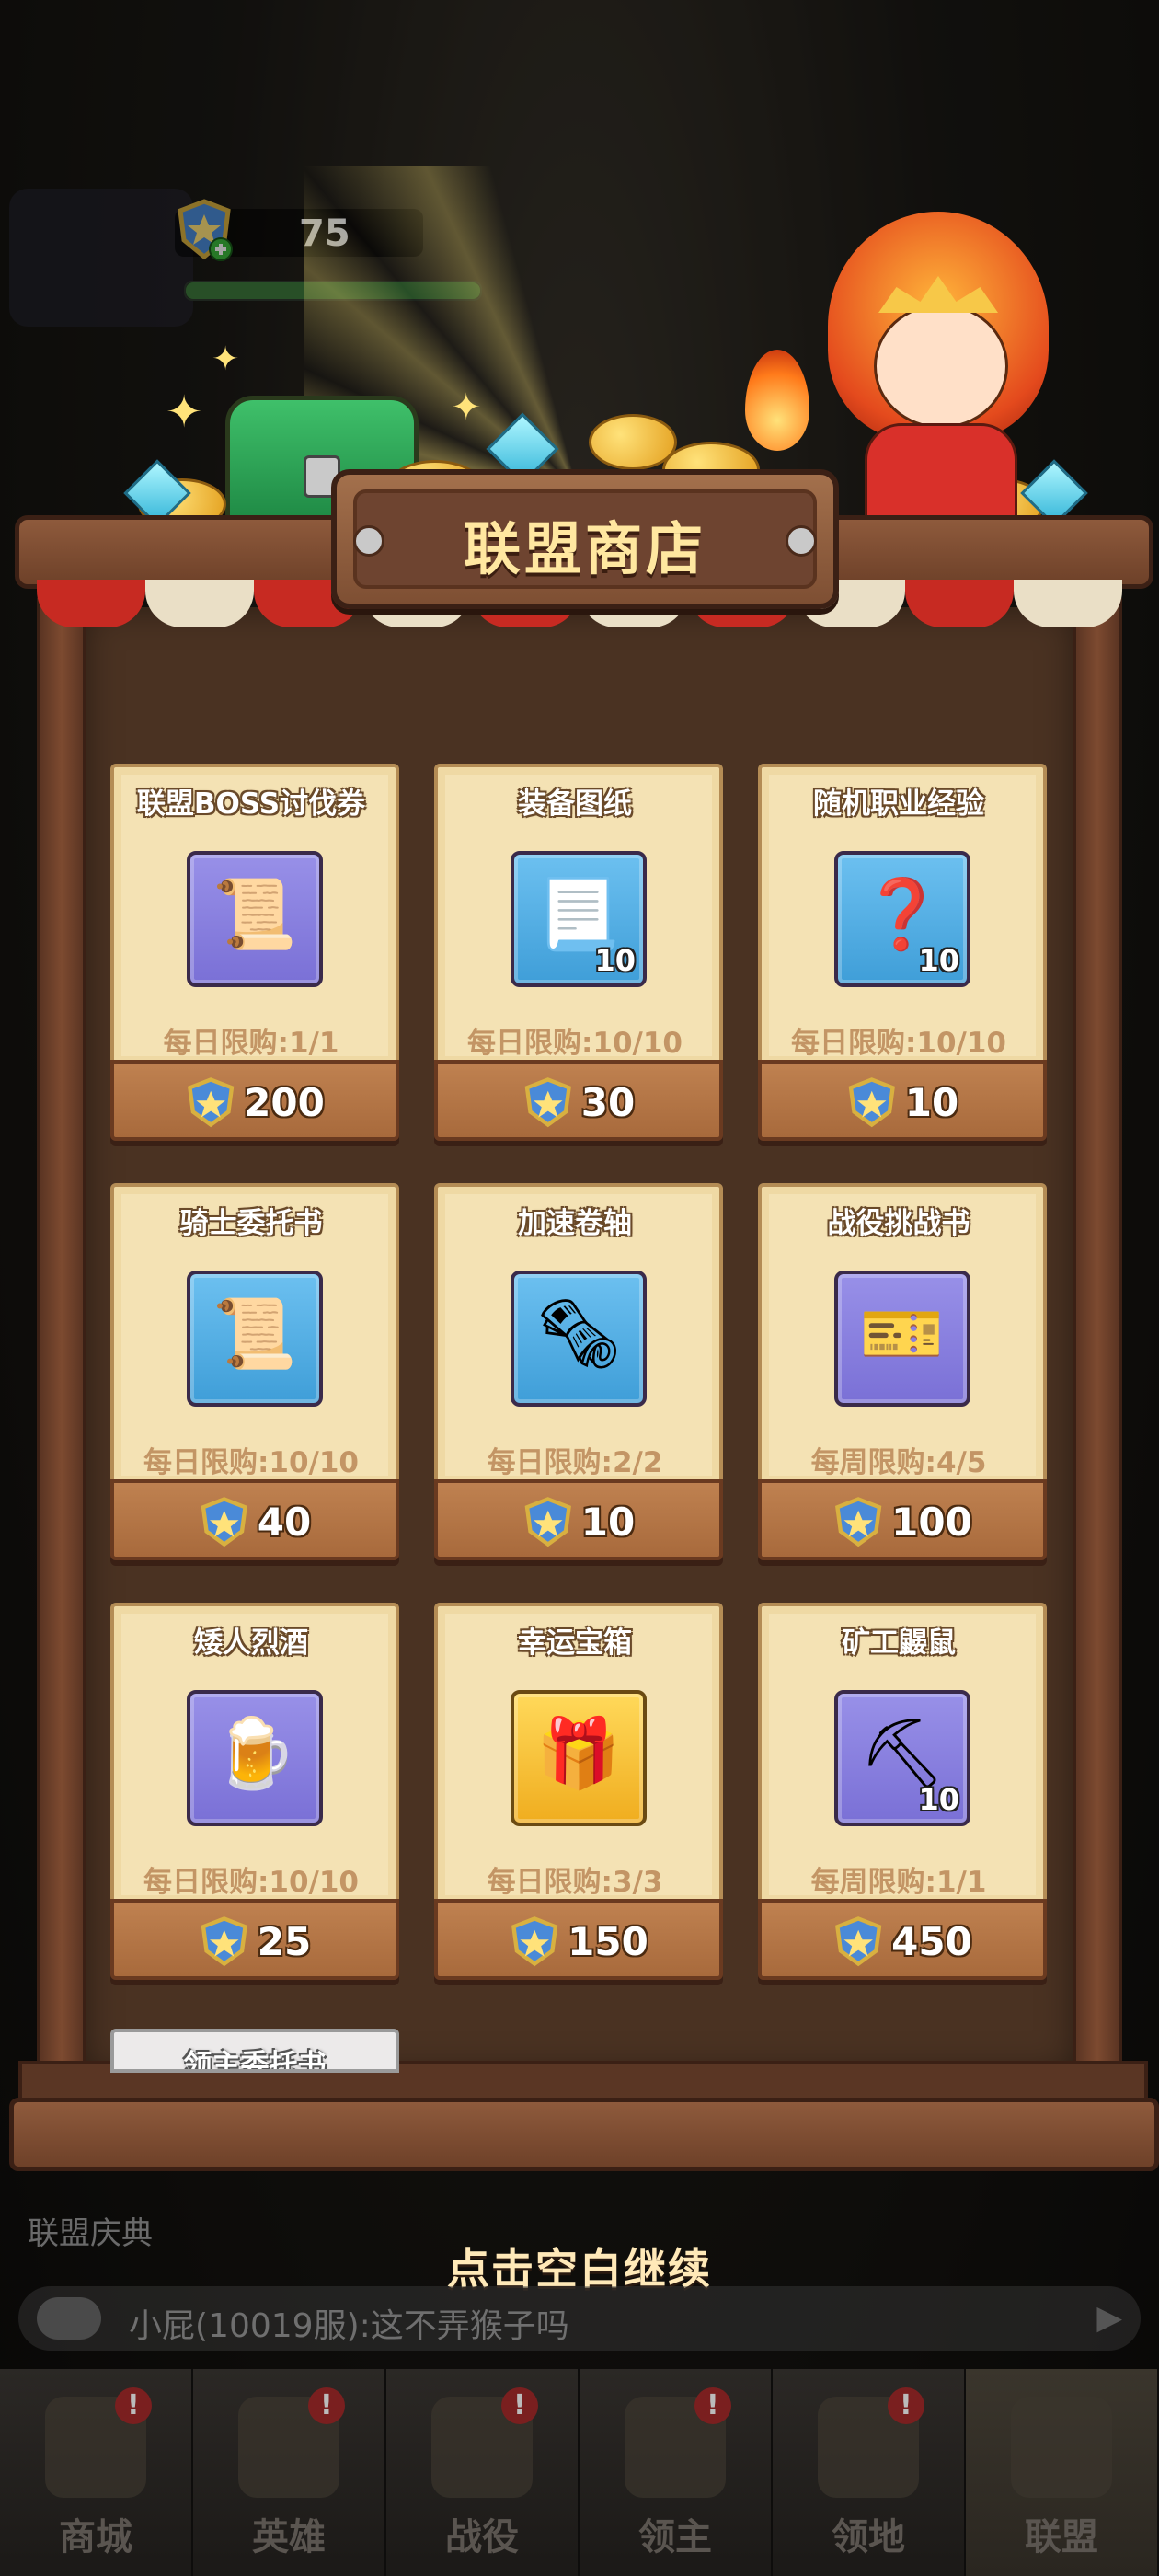  What do you see at coordinates (902, 1758) in the screenshot?
I see `miner-mole-icon: ⛏ 10` at bounding box center [902, 1758].